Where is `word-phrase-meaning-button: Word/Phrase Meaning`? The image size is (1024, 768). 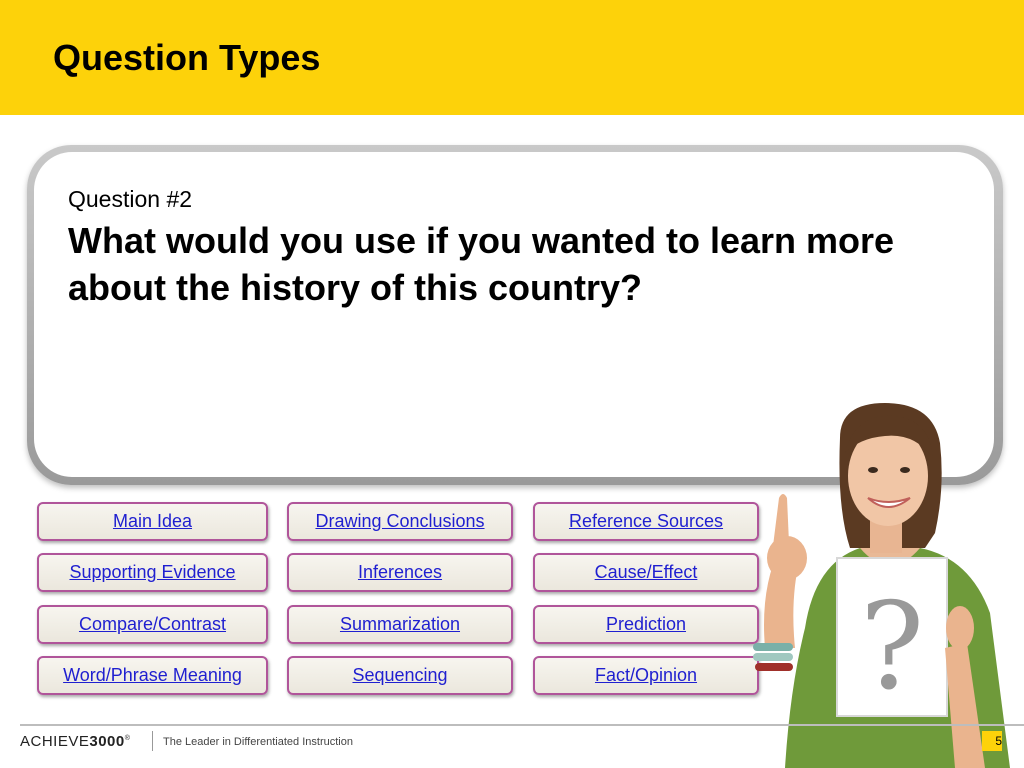
word-phrase-meaning-button: Word/Phrase Meaning is located at coordinates (152, 675).